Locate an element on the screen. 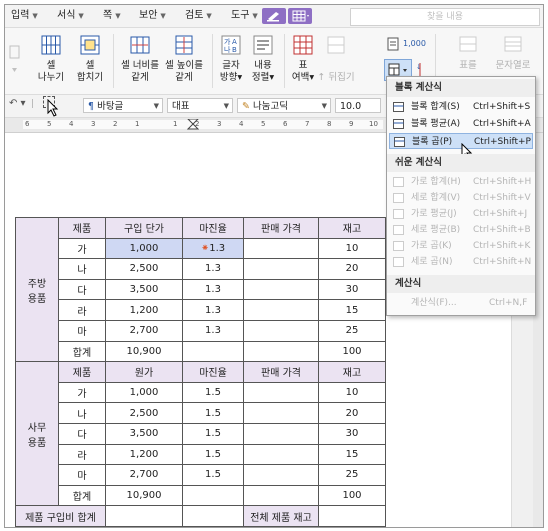 The height and width of the screenshot is (531, 548). text-to-table-button: 문자열로 is located at coordinates (513, 53).